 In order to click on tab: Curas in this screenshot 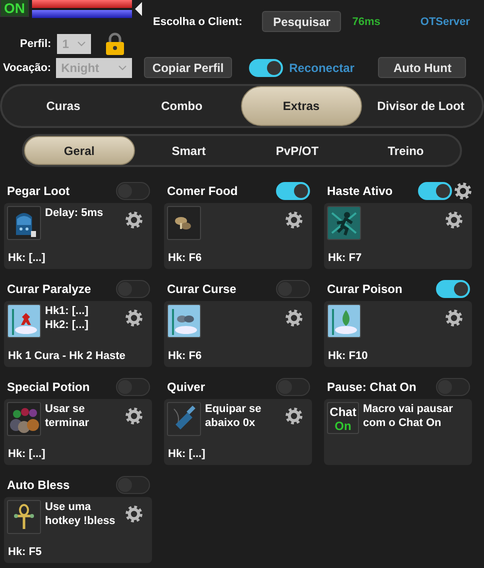, I will do `click(63, 106)`.